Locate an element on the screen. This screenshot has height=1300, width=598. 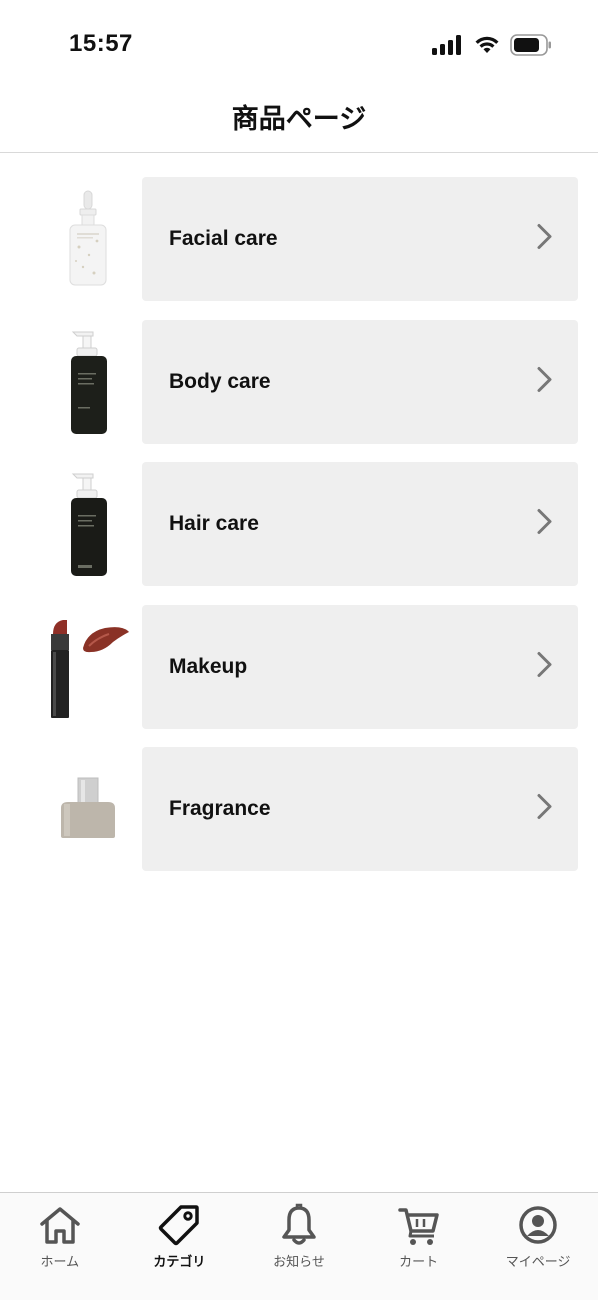
category-label: Fragrance is located at coordinates (220, 808).